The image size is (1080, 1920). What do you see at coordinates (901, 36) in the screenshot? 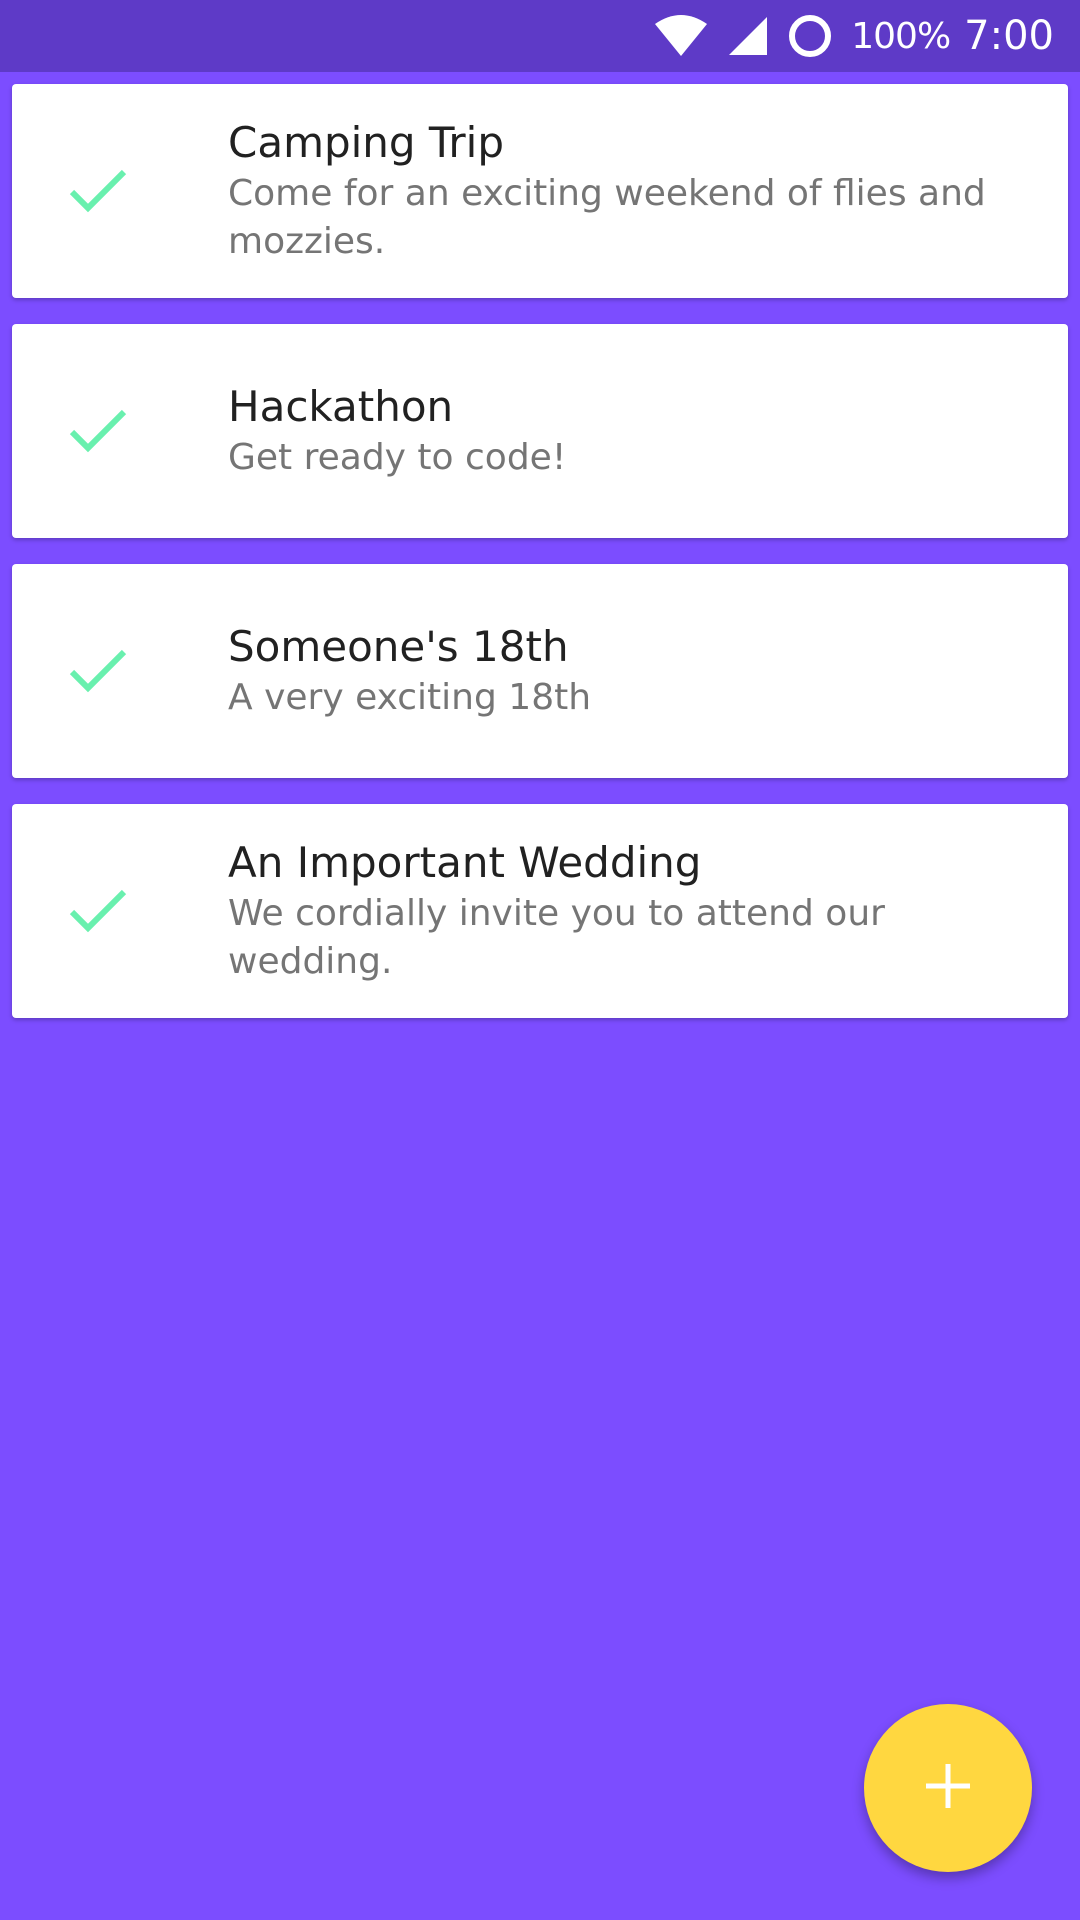
I see `battery-percent: 100%` at bounding box center [901, 36].